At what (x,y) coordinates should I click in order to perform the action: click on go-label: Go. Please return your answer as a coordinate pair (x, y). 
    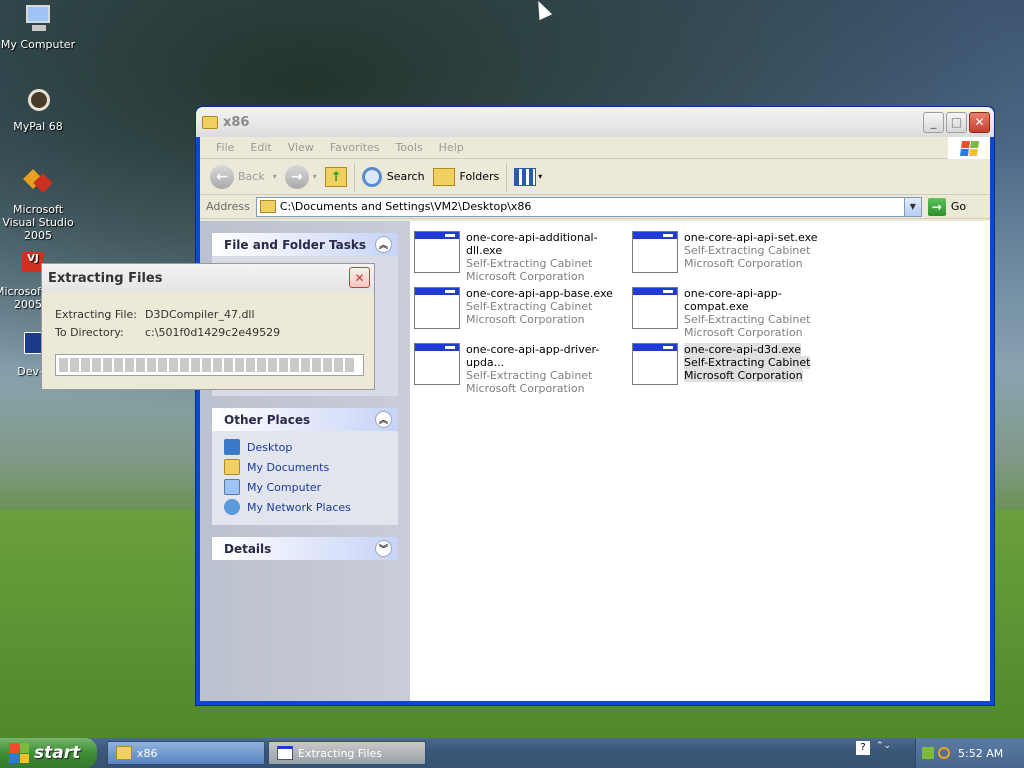
    Looking at the image, I should click on (958, 206).